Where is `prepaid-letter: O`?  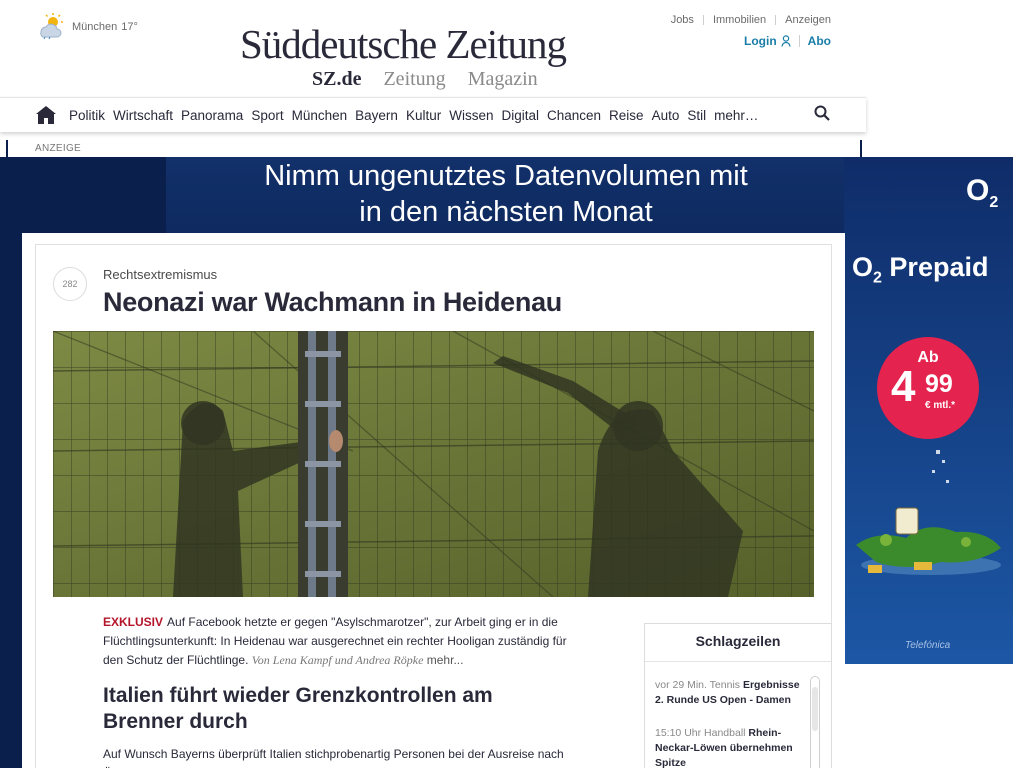
prepaid-letter: O is located at coordinates (863, 267).